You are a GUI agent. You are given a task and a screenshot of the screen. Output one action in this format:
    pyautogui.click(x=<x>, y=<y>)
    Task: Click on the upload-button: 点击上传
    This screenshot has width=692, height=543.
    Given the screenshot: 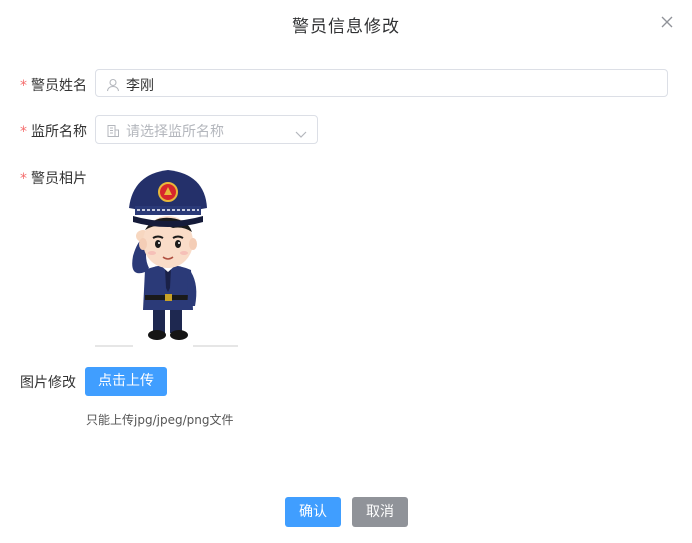 What is the action you would take?
    pyautogui.click(x=126, y=381)
    